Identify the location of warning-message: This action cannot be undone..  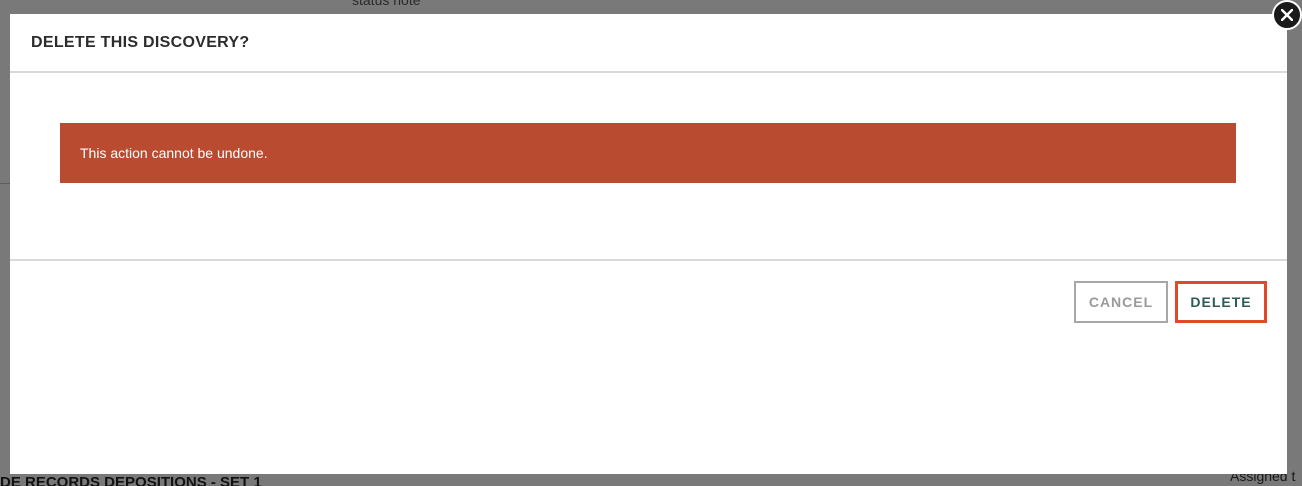
(174, 153).